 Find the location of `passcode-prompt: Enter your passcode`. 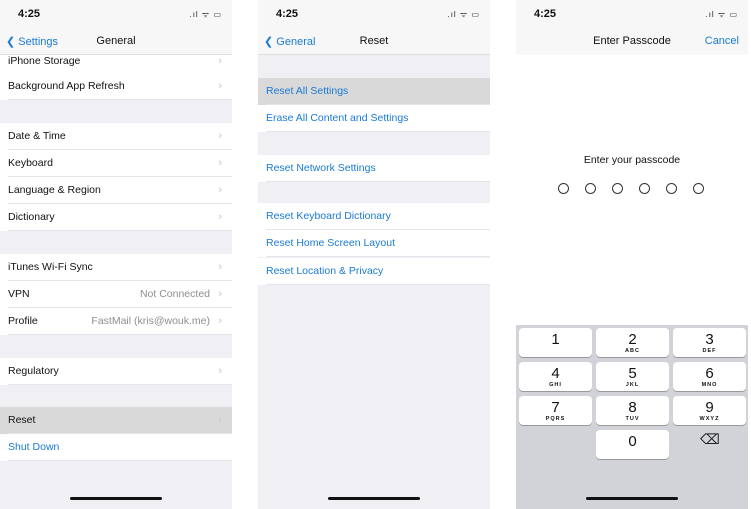

passcode-prompt: Enter your passcode is located at coordinates (632, 160).